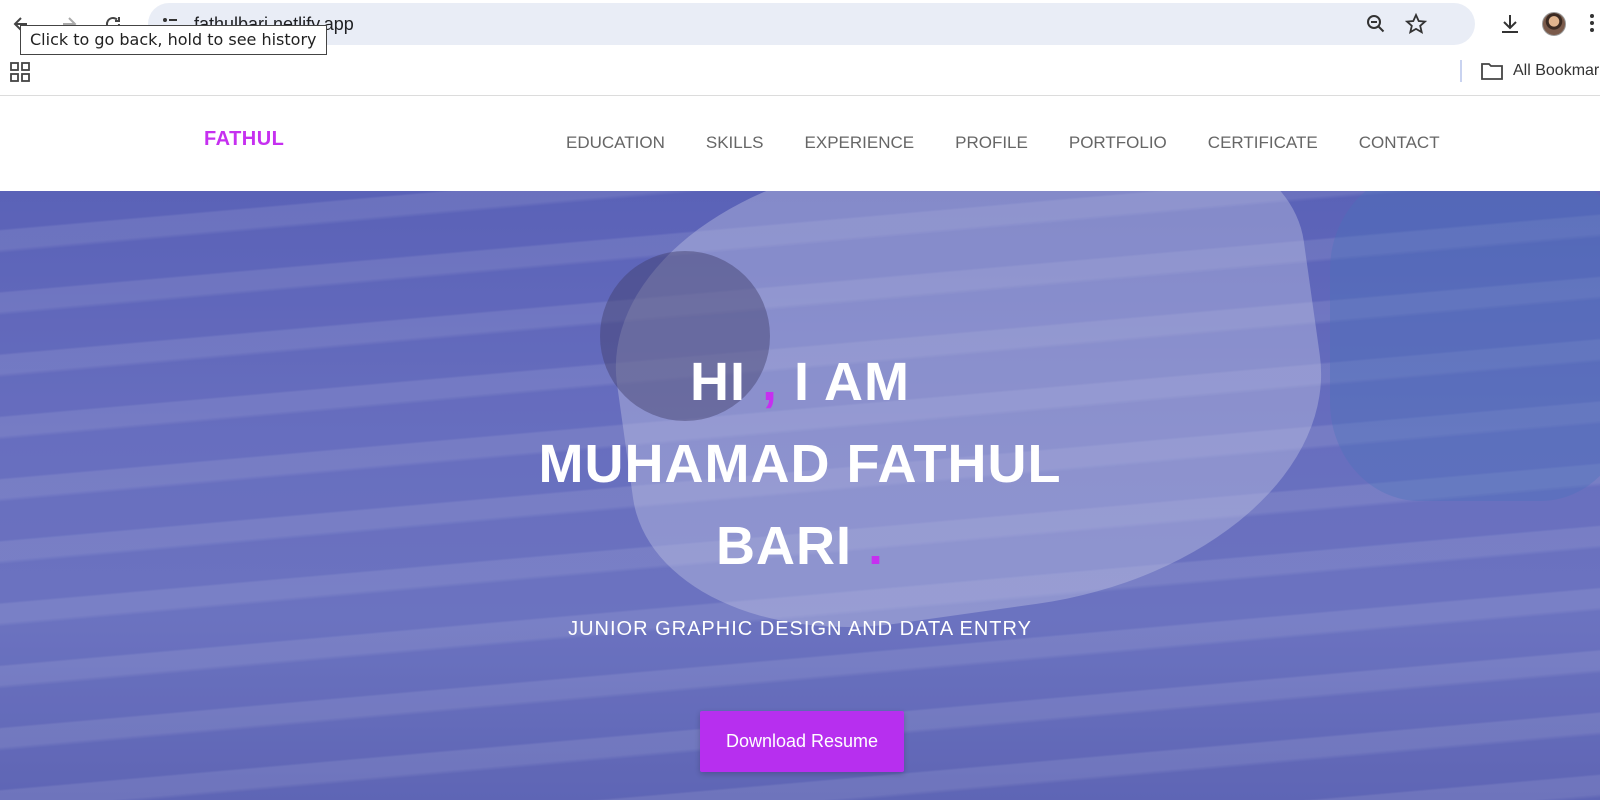  Describe the element at coordinates (244, 139) in the screenshot. I see `site-logo: FATHUL` at that location.